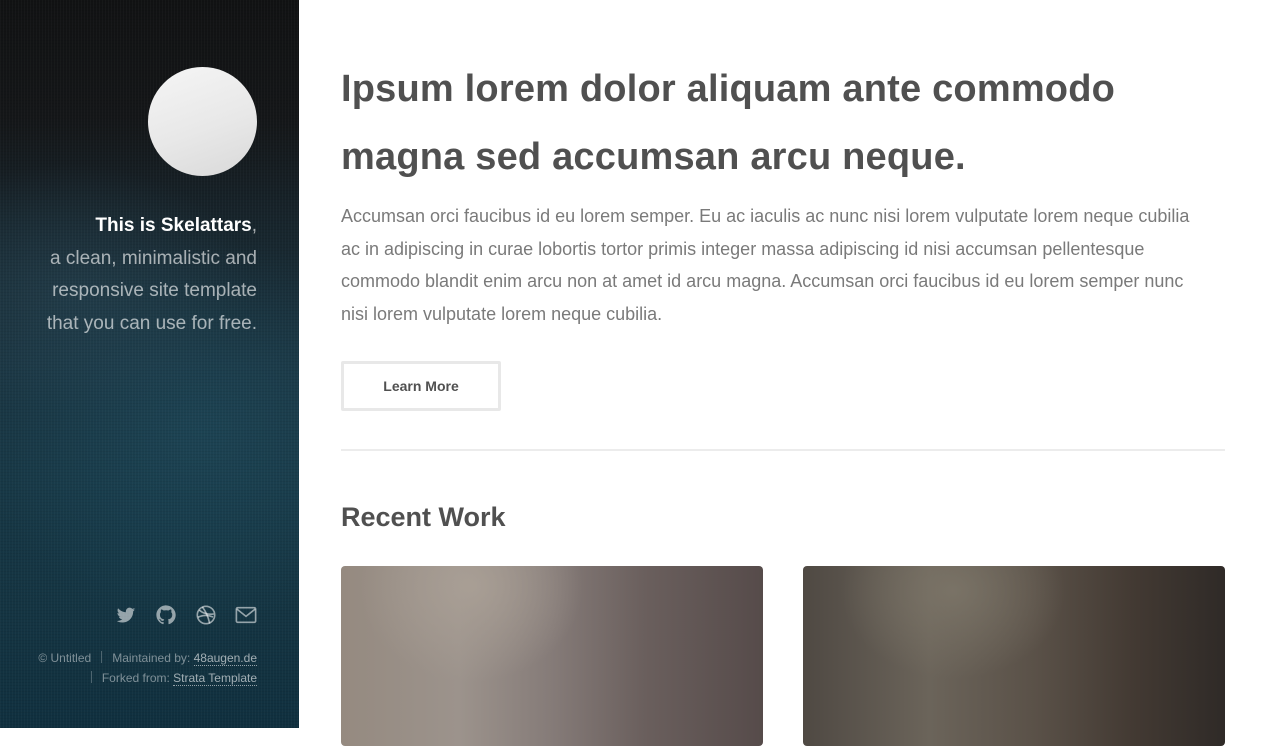 This screenshot has height=746, width=1267. I want to click on forked-label: Forked from:, so click(137, 678).